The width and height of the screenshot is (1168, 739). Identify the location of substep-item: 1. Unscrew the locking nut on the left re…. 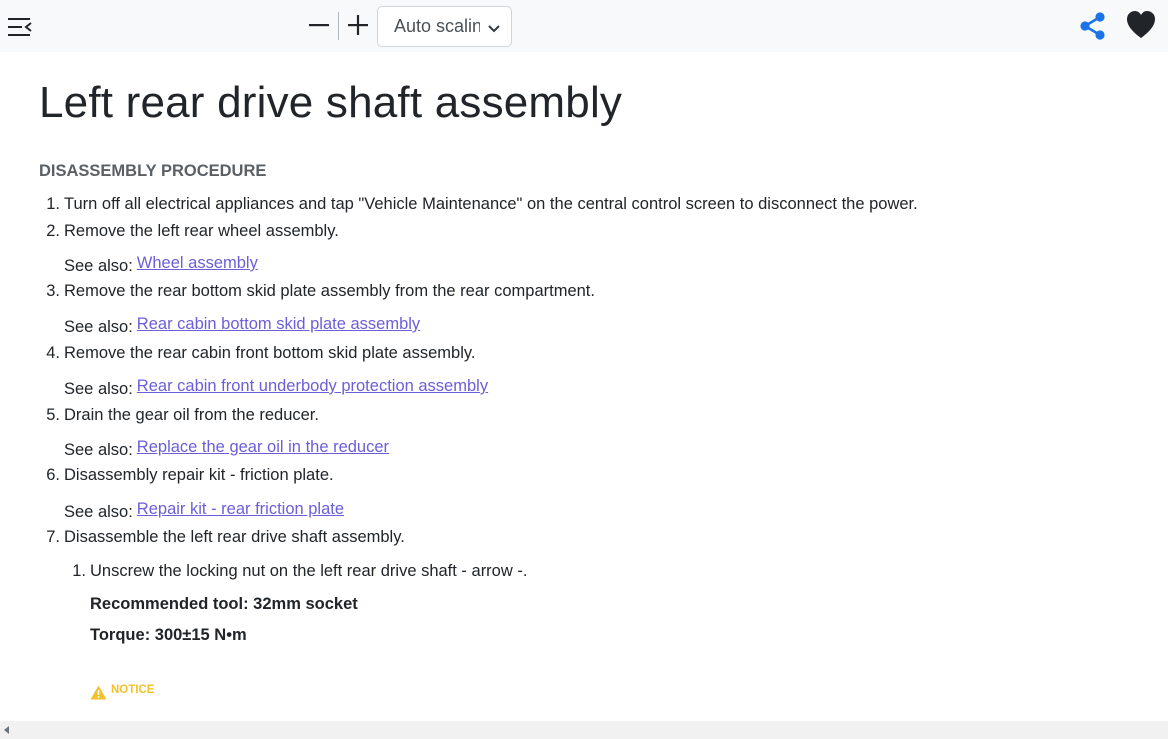
(295, 571).